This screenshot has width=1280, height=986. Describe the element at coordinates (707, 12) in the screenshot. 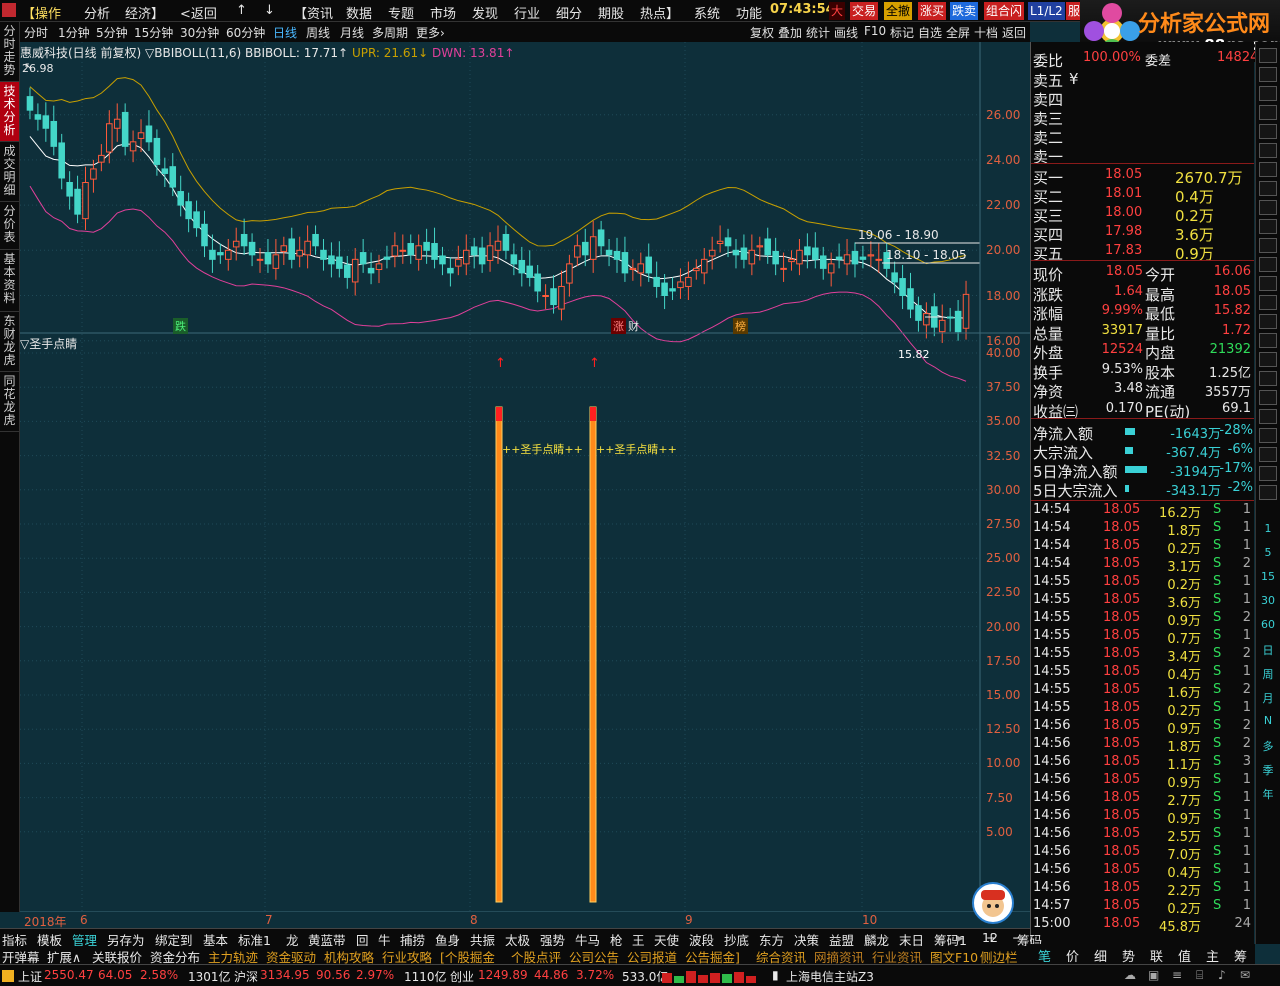

I see `menu-system: 系统` at that location.